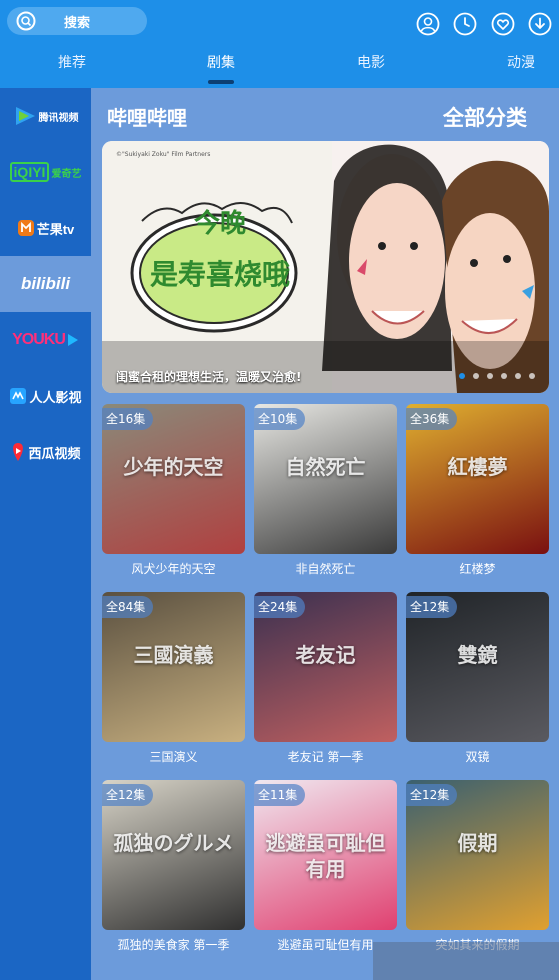  I want to click on show-title: 老友记 第一季, so click(325, 757).